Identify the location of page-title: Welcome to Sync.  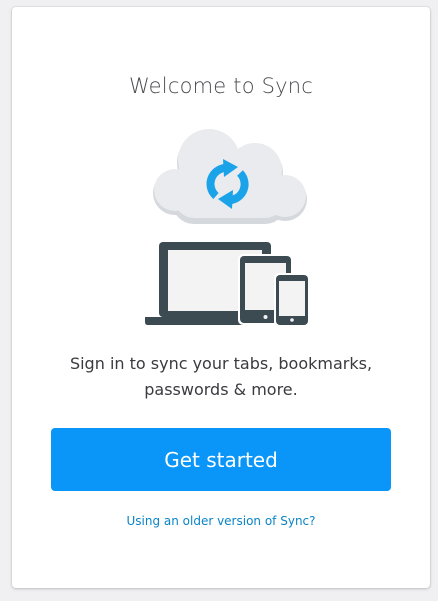
(221, 86).